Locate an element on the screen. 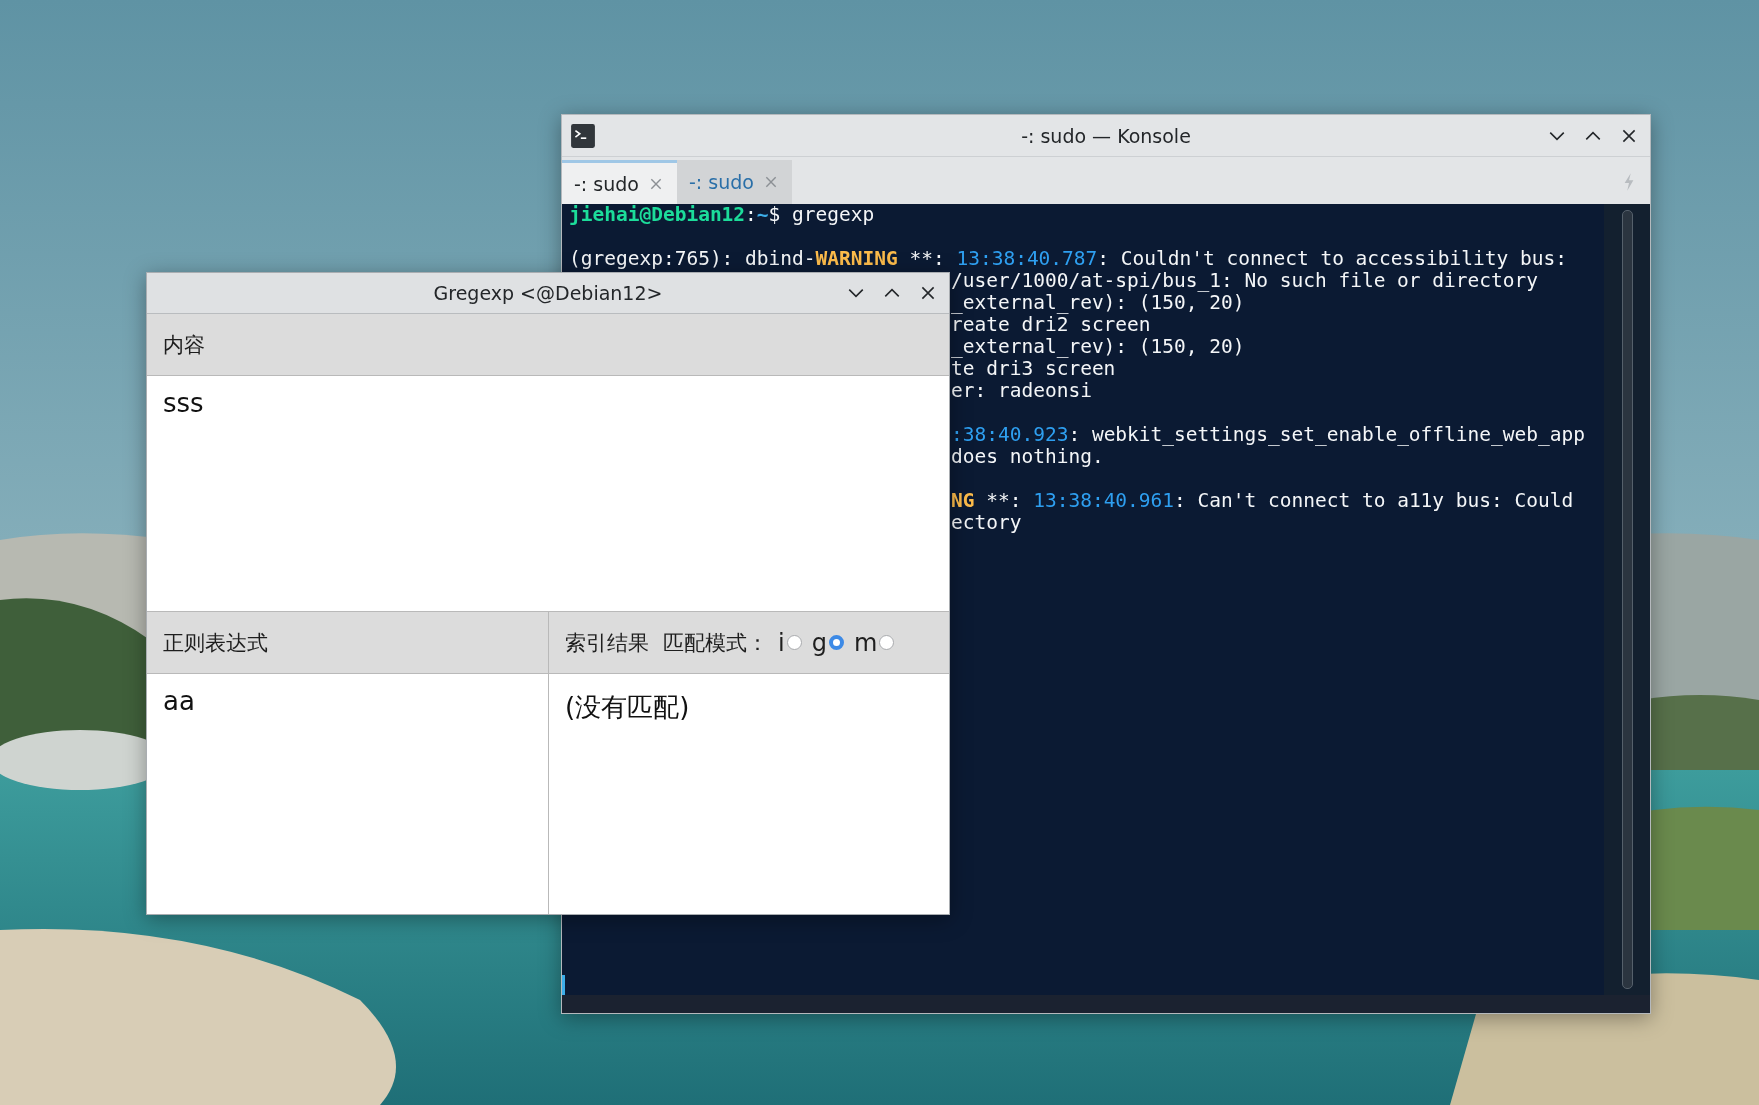 The image size is (1759, 1105). terminal-line: does nothing. is located at coordinates (1027, 457).